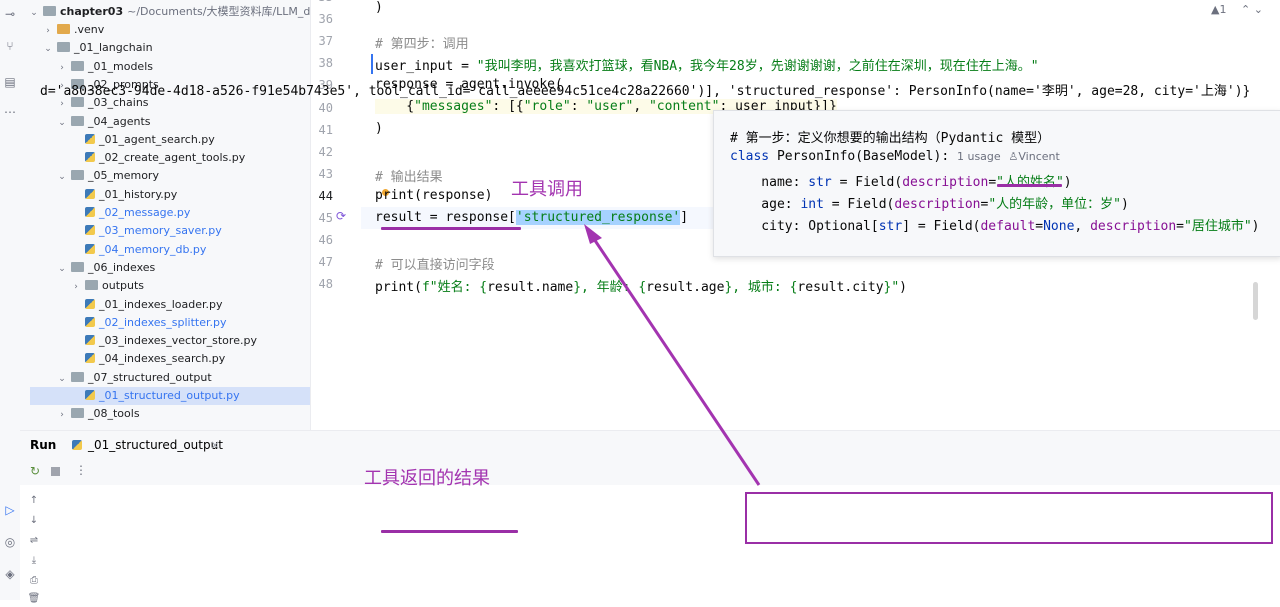 This screenshot has height=607, width=1280. Describe the element at coordinates (325, 107) in the screenshot. I see `line-number: 40` at that location.